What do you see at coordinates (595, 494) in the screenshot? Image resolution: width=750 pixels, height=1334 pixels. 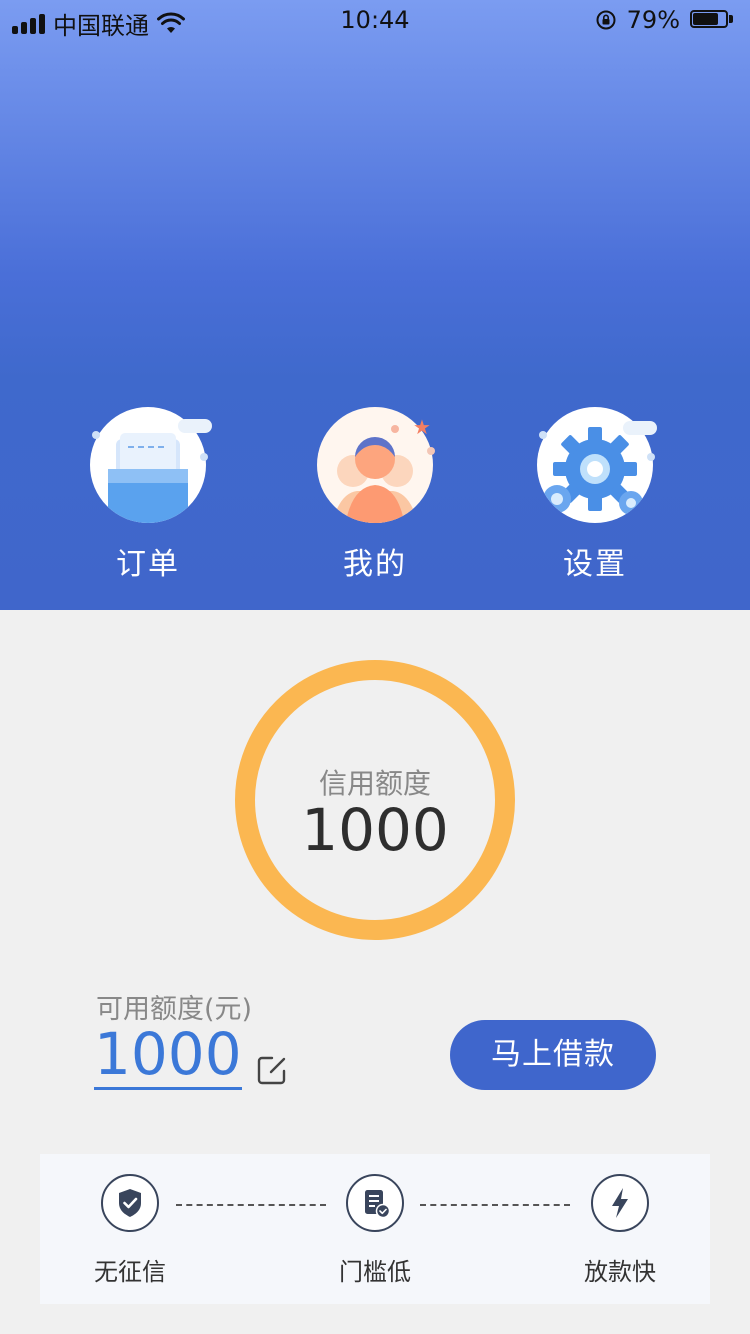 I see `menu-item-settings: 设置` at bounding box center [595, 494].